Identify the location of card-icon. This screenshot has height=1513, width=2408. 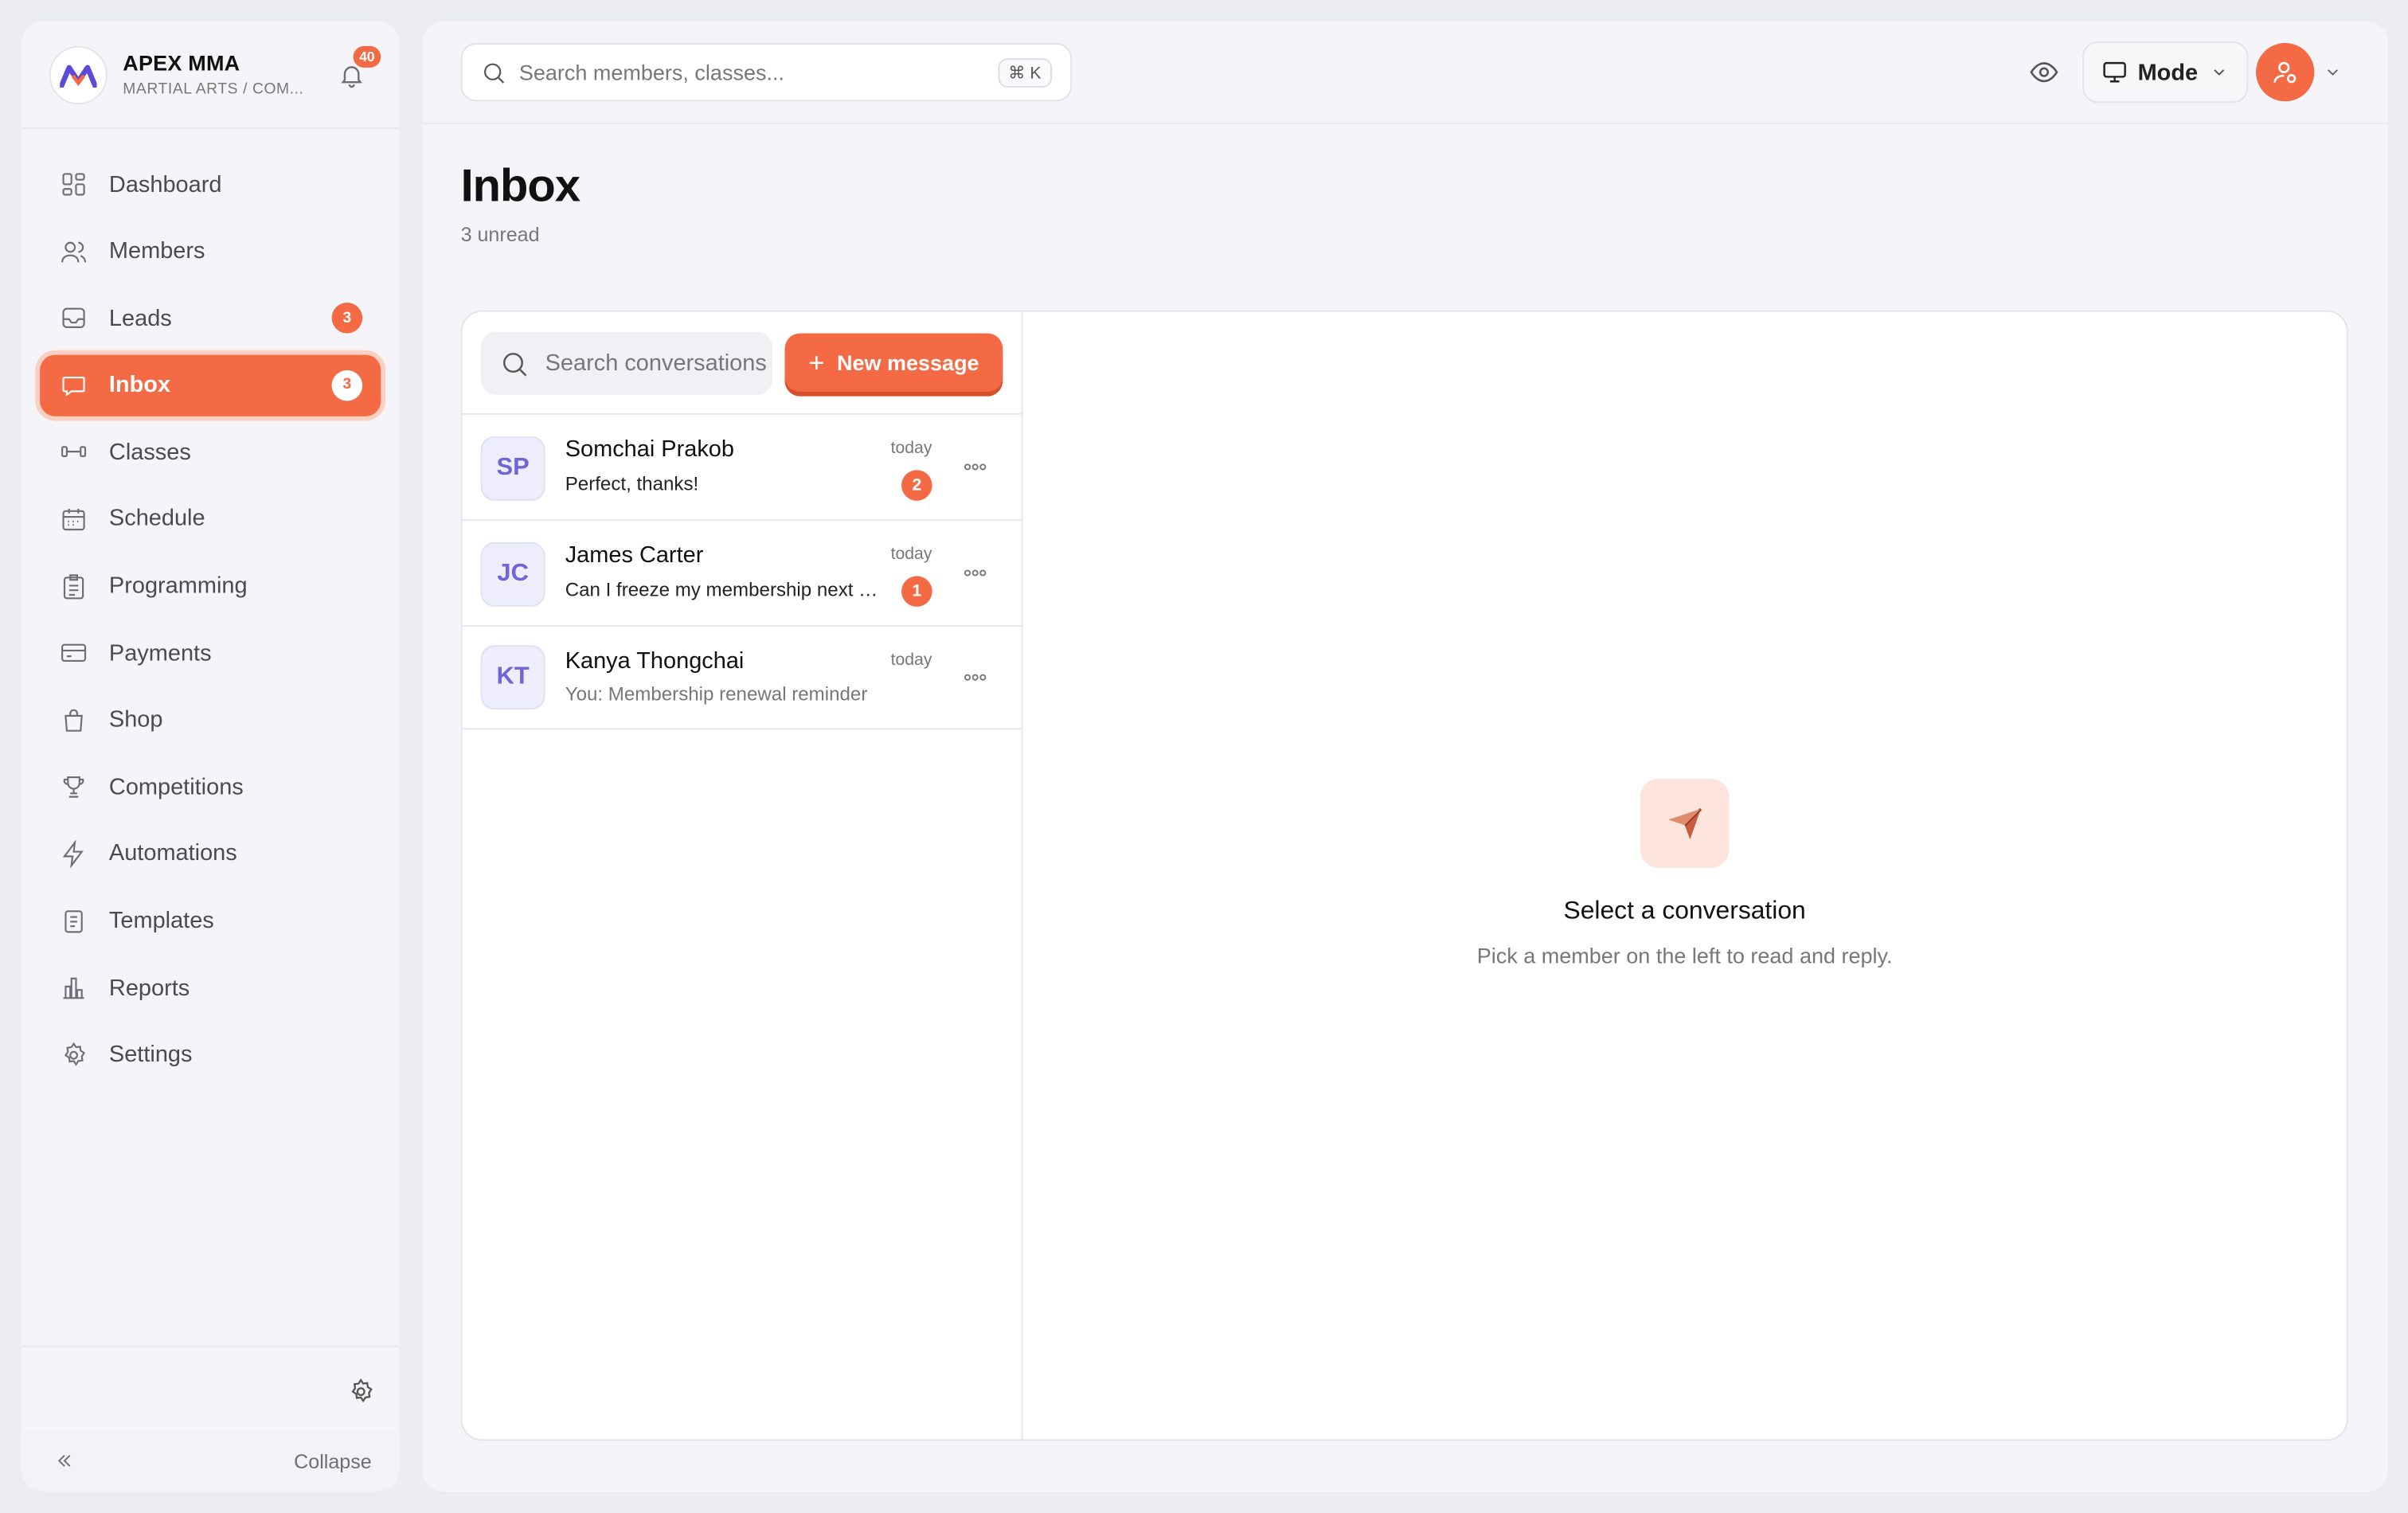
(73, 653).